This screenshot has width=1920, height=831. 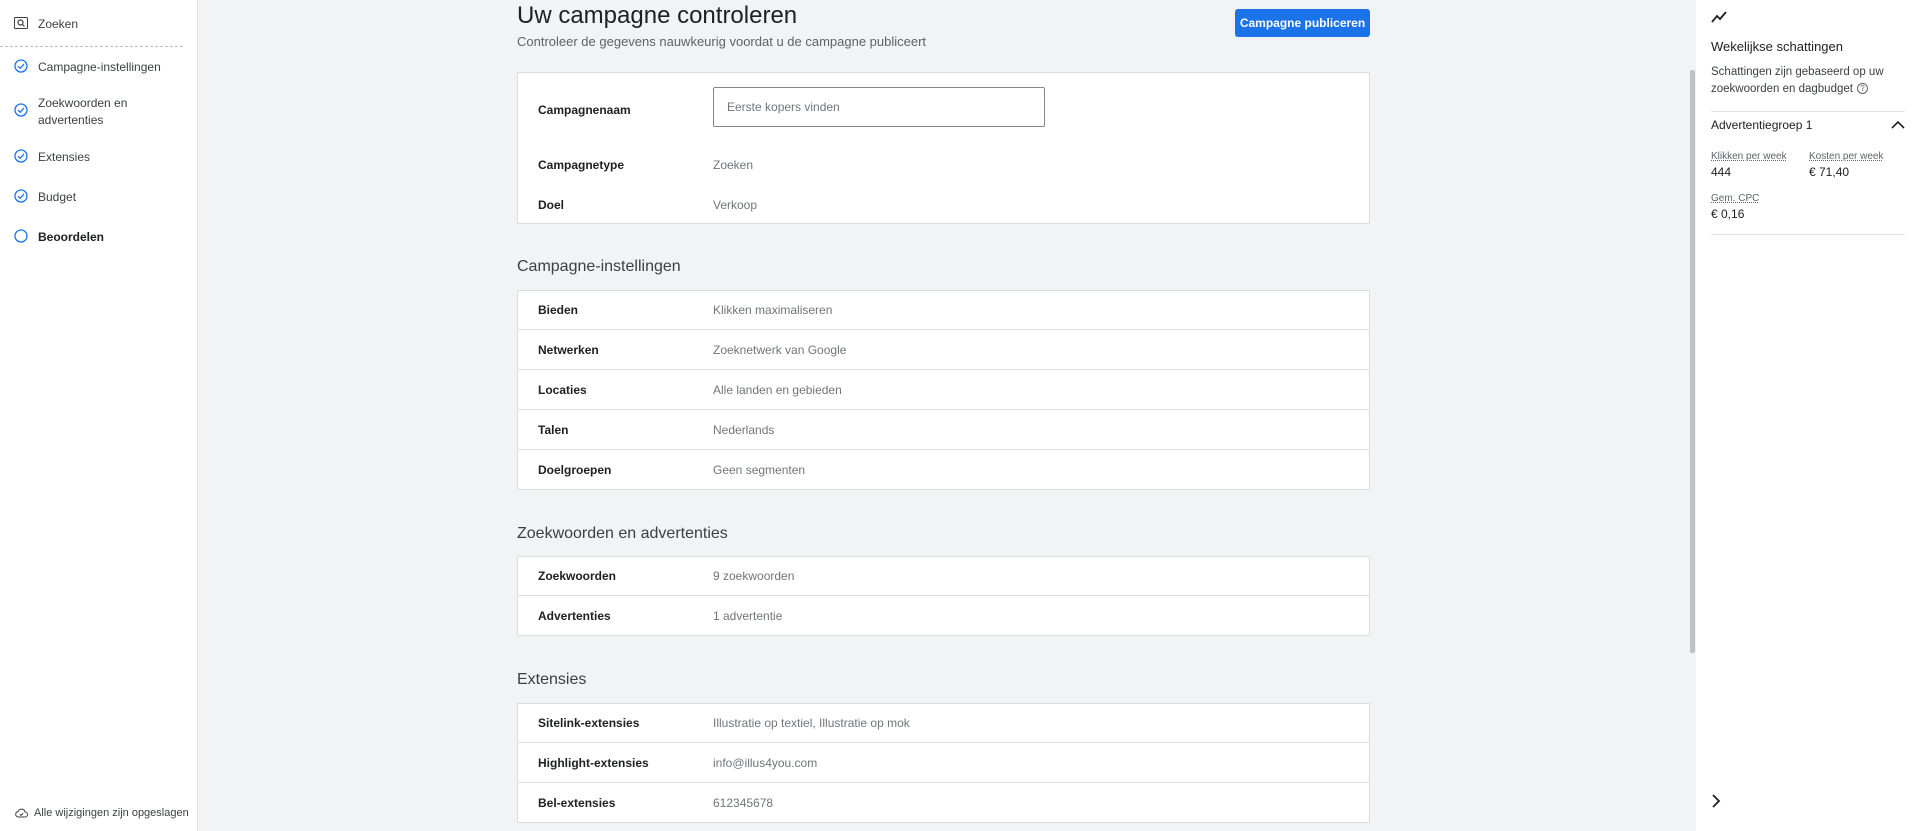 I want to click on row-key: Highlight-extensies, so click(x=593, y=762).